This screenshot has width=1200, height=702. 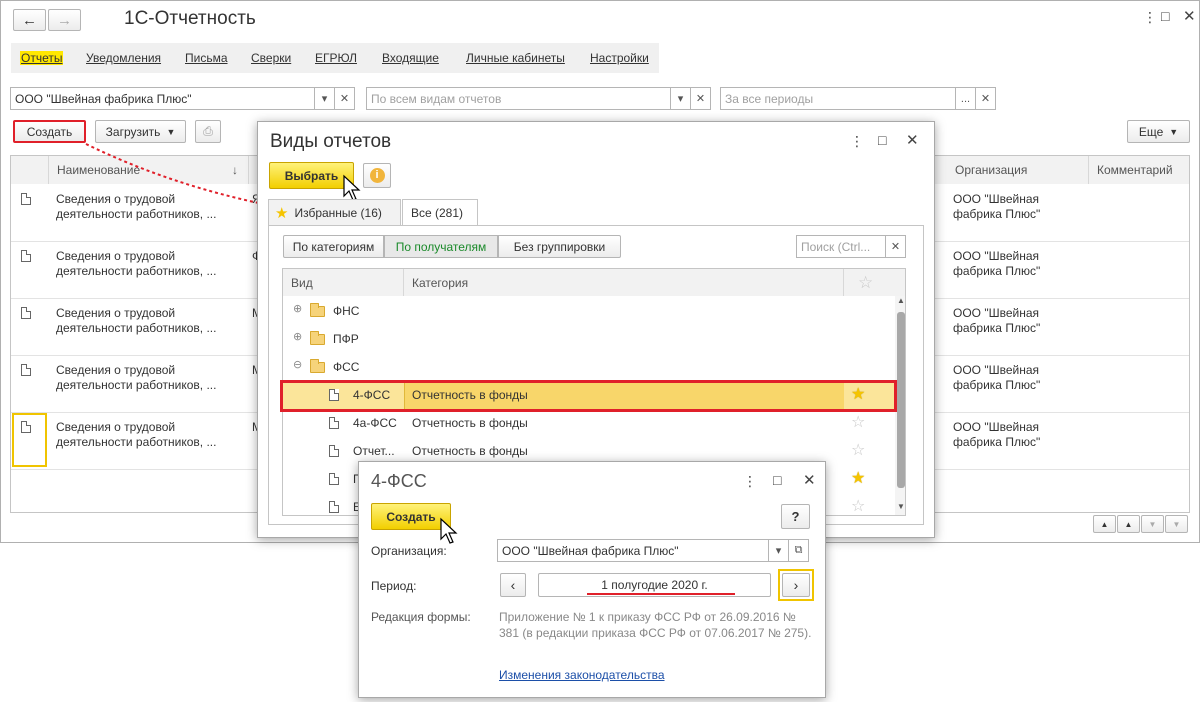 I want to click on tab-favorites: ★ Избранные (16), so click(x=334, y=212).